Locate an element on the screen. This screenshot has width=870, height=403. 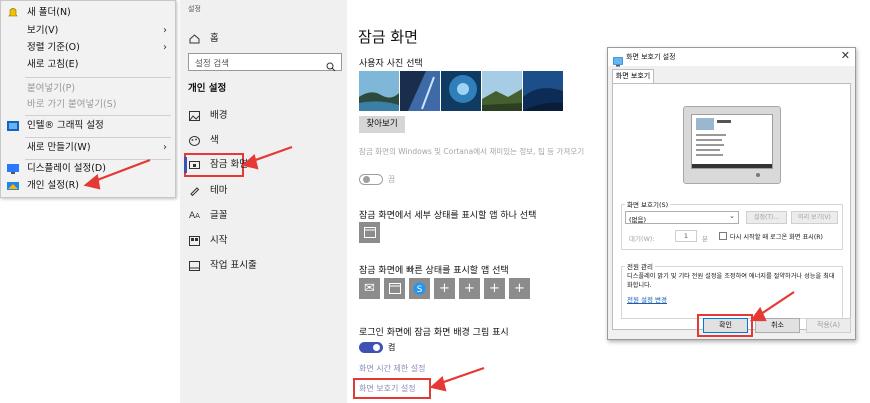
image-icon is located at coordinates (194, 116).